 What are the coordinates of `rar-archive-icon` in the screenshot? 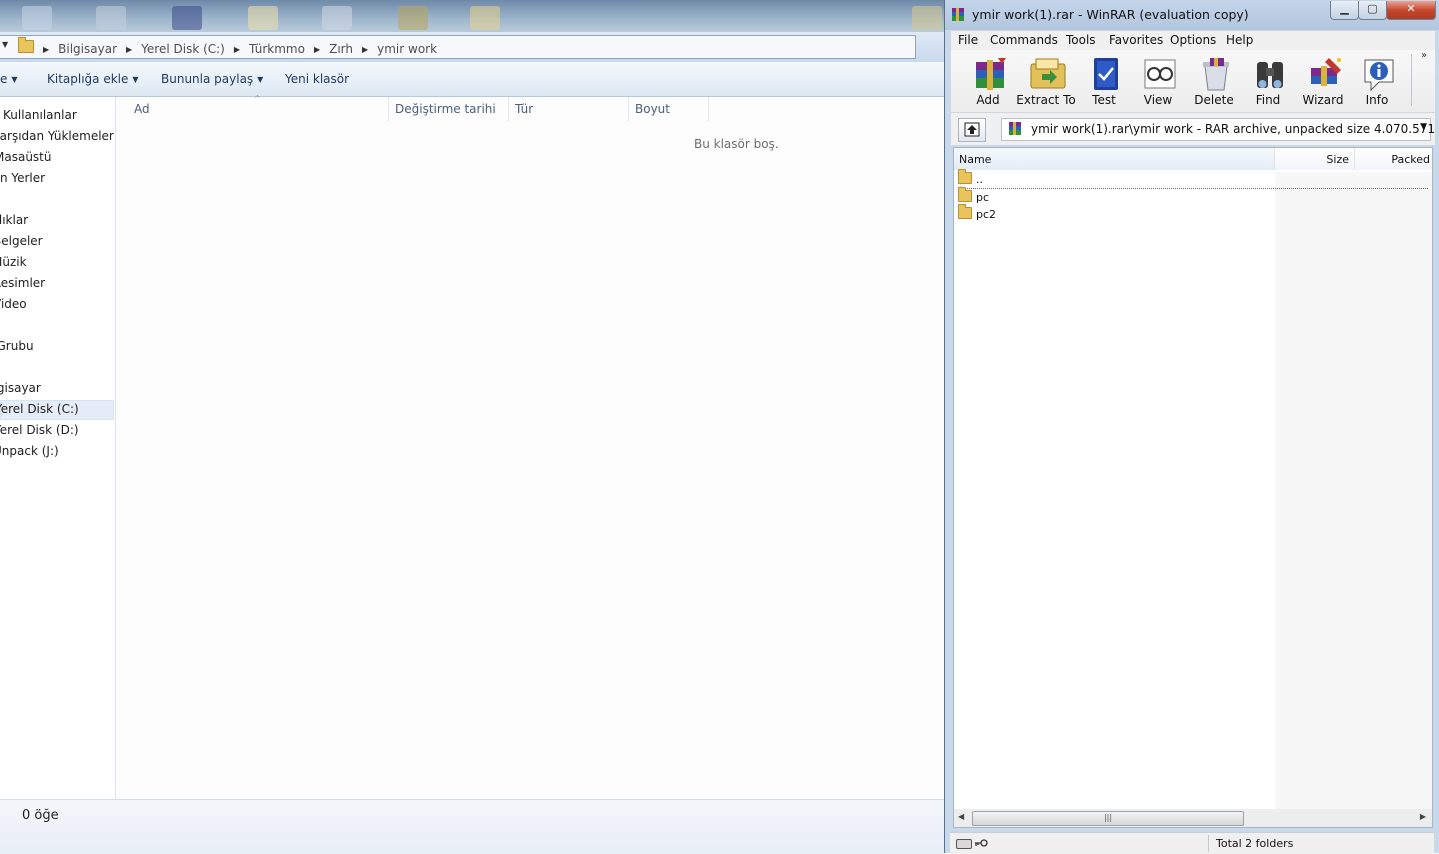 It's located at (1015, 128).